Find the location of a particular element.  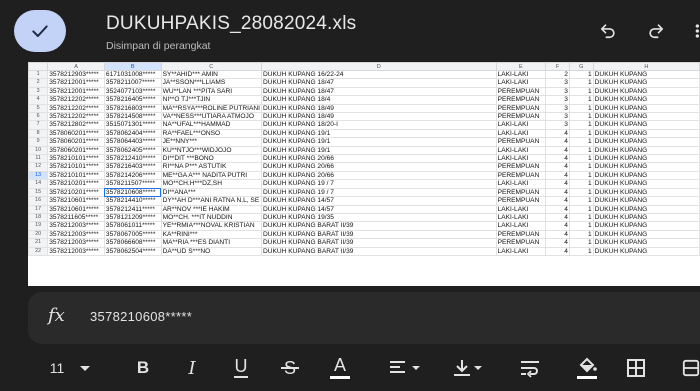

table-cell: 3578212001***** is located at coordinates (76, 83).